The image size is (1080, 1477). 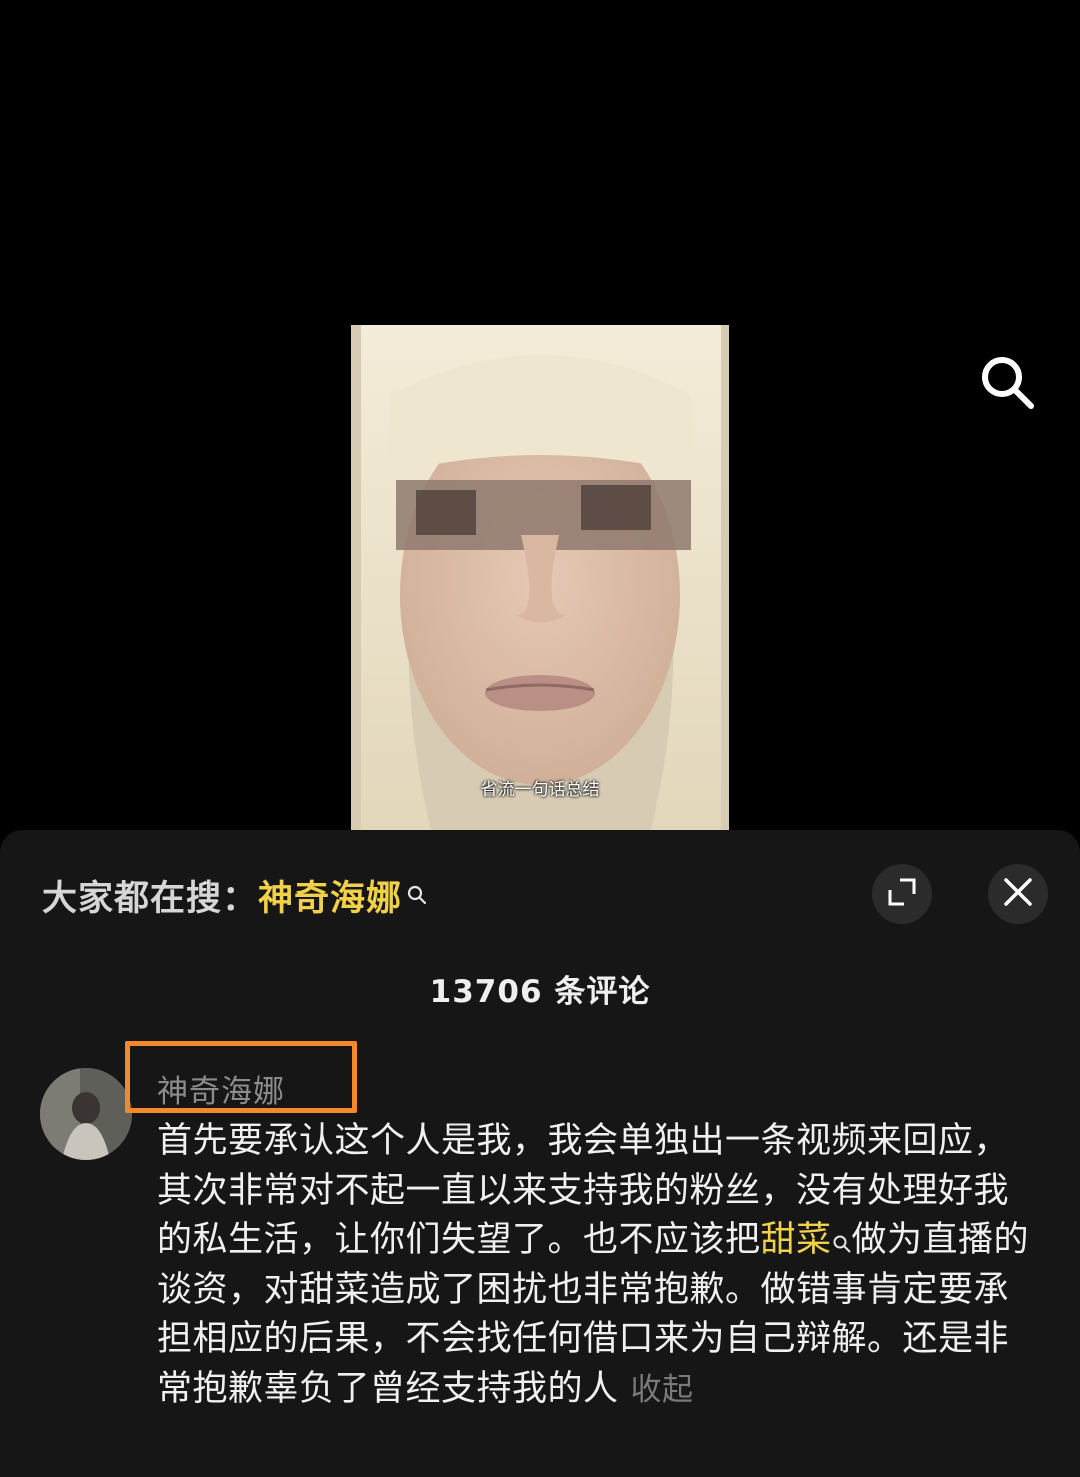 I want to click on search-suggestion: 大家都在搜： 神奇海娜, so click(x=235, y=895).